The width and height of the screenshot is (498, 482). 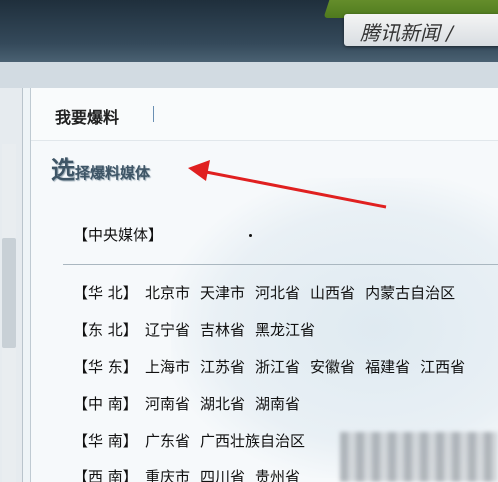 What do you see at coordinates (113, 173) in the screenshot?
I see `section-title-rest: 择爆料媒体` at bounding box center [113, 173].